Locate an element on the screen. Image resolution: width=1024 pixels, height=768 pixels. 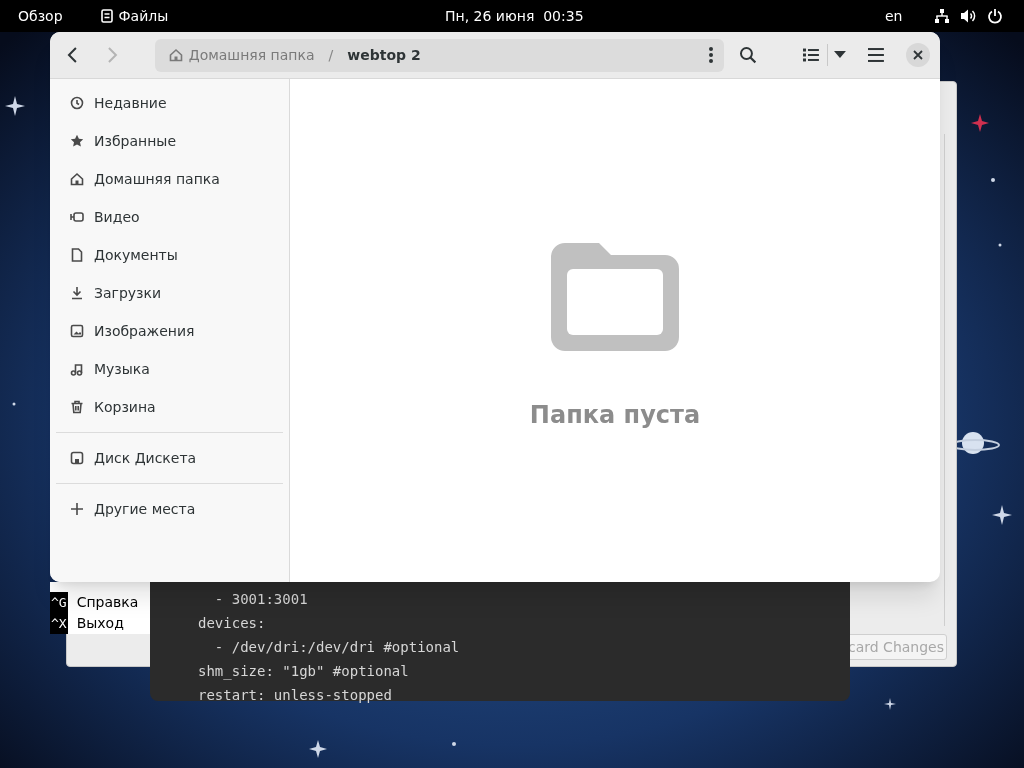
shortcut-key: ^G is located at coordinates (59, 602).